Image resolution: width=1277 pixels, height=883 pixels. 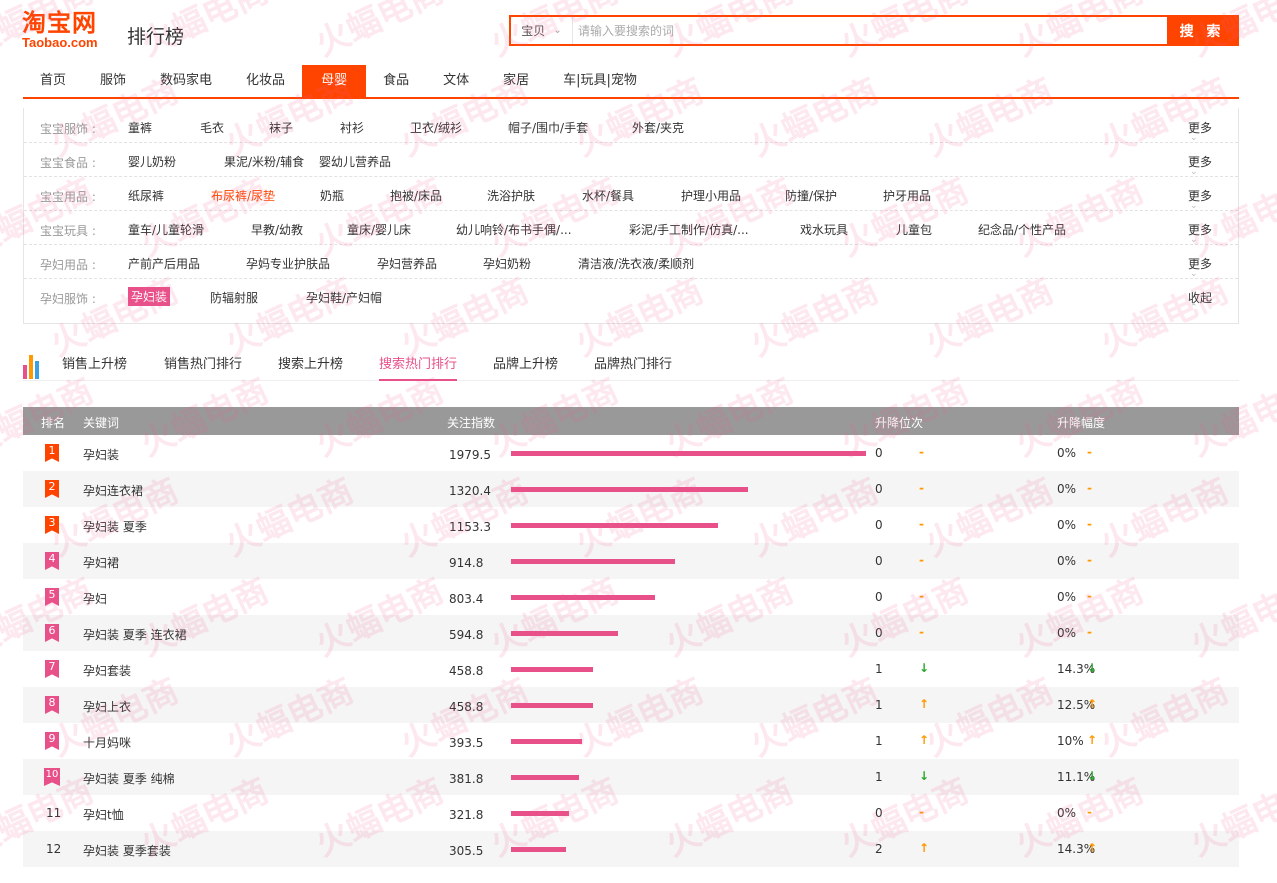 What do you see at coordinates (334, 81) in the screenshot?
I see `nav-item: 母婴` at bounding box center [334, 81].